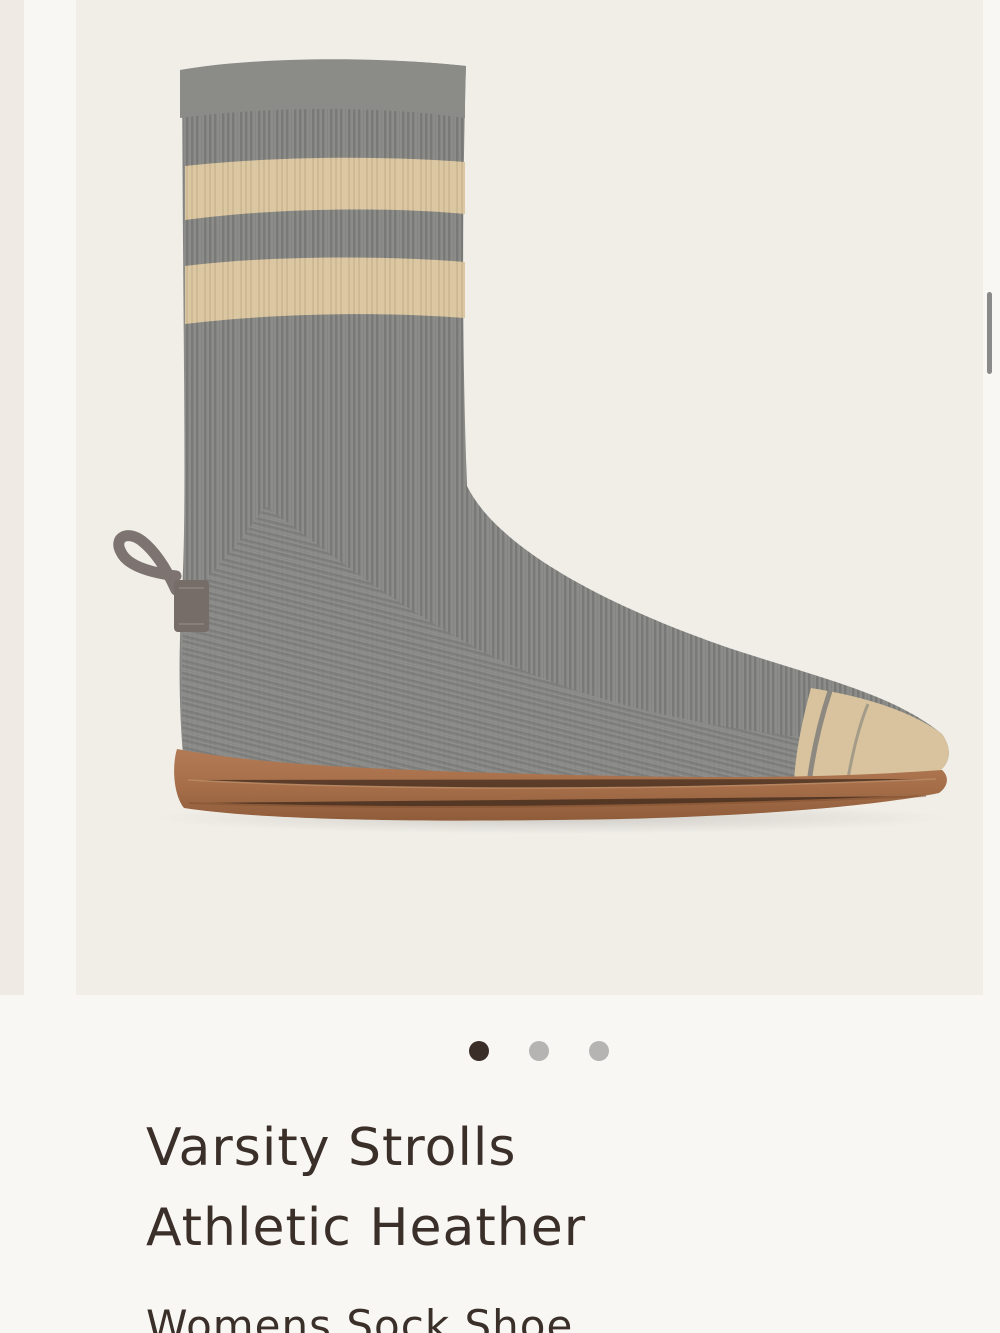 The width and height of the screenshot is (1000, 1333). I want to click on product-title: Varsity Strolls Athletic Heather, so click(526, 1188).